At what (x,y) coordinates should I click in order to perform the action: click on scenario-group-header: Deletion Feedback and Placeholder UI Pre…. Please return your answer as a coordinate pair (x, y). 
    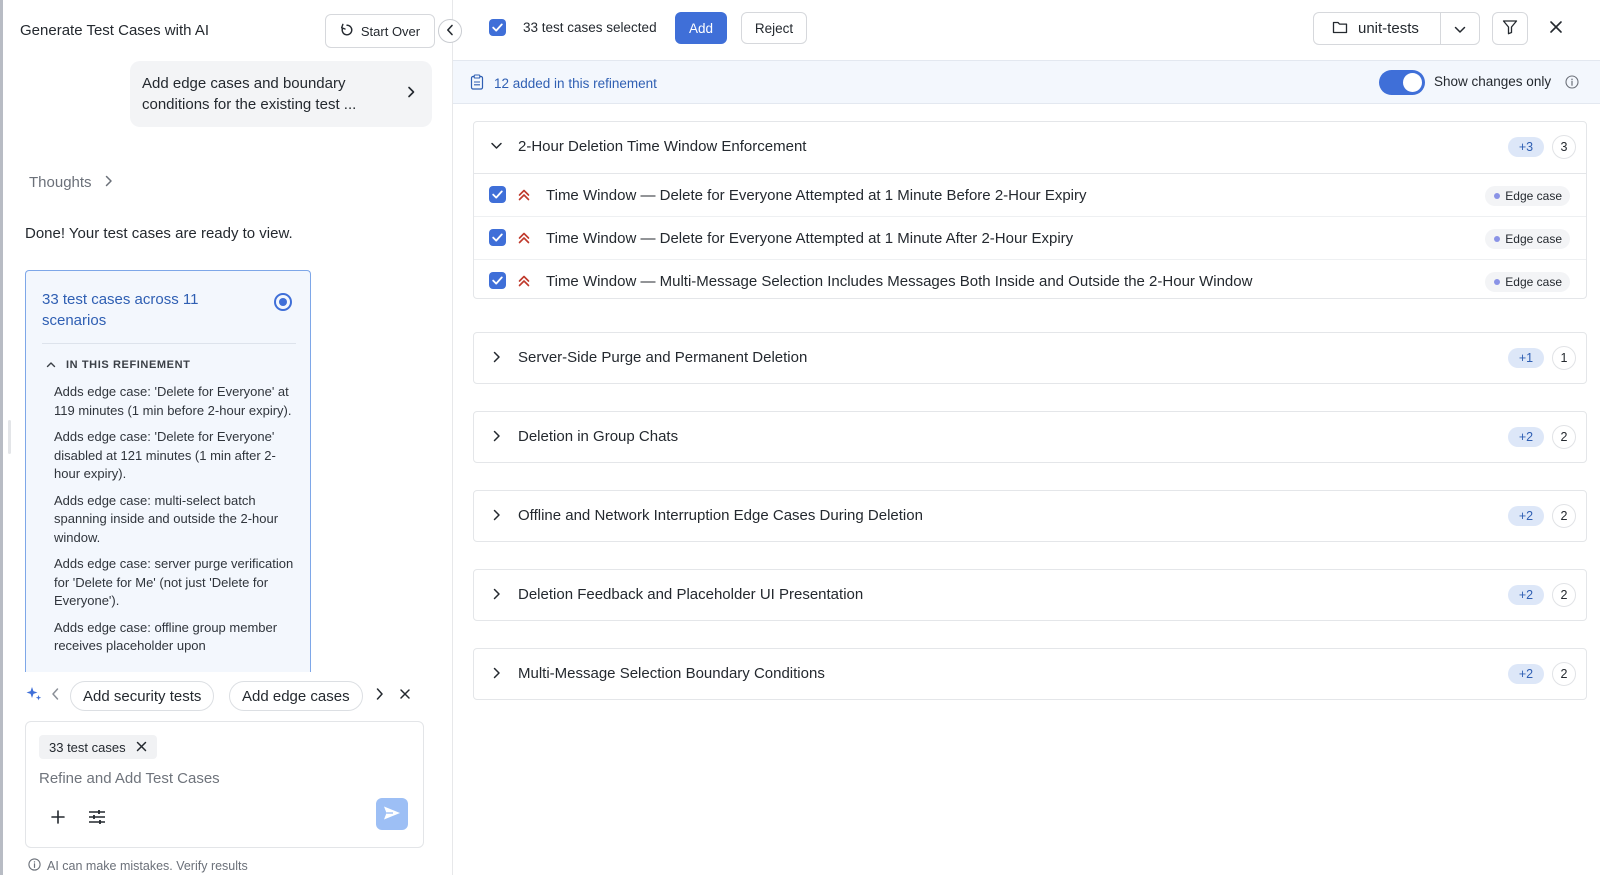
    Looking at the image, I should click on (1030, 595).